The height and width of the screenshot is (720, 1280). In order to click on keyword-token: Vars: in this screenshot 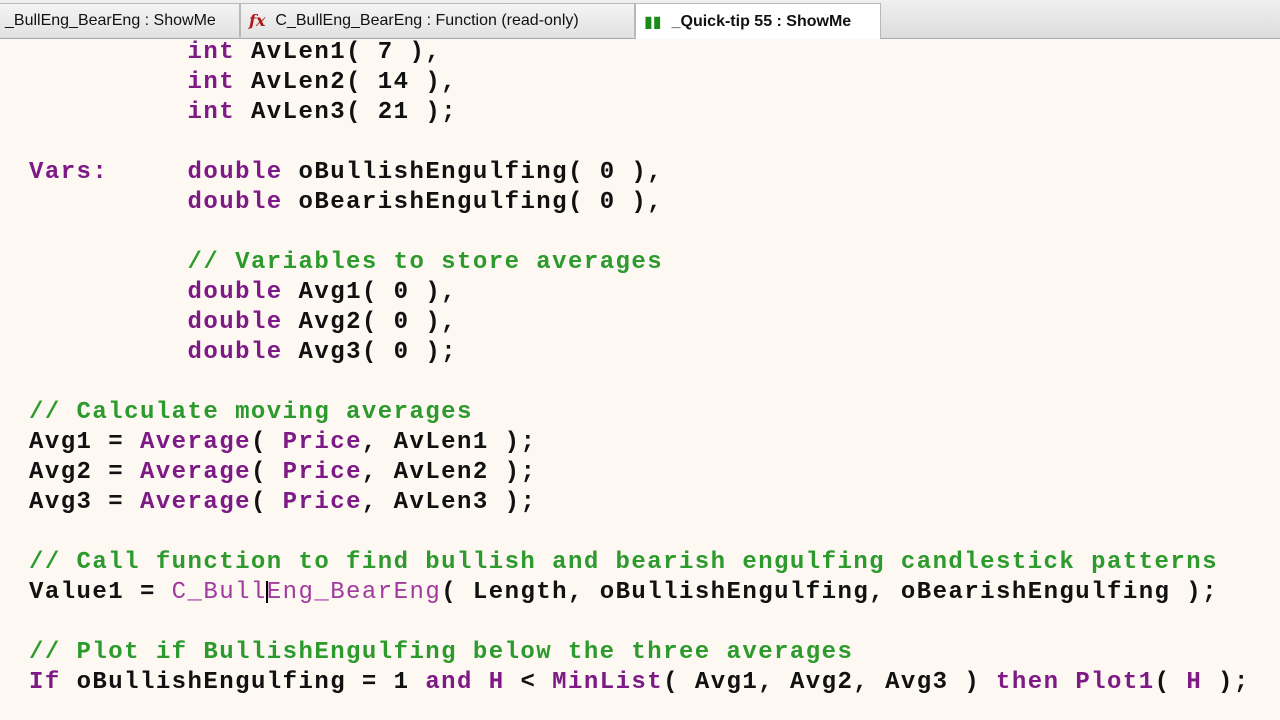, I will do `click(69, 172)`.